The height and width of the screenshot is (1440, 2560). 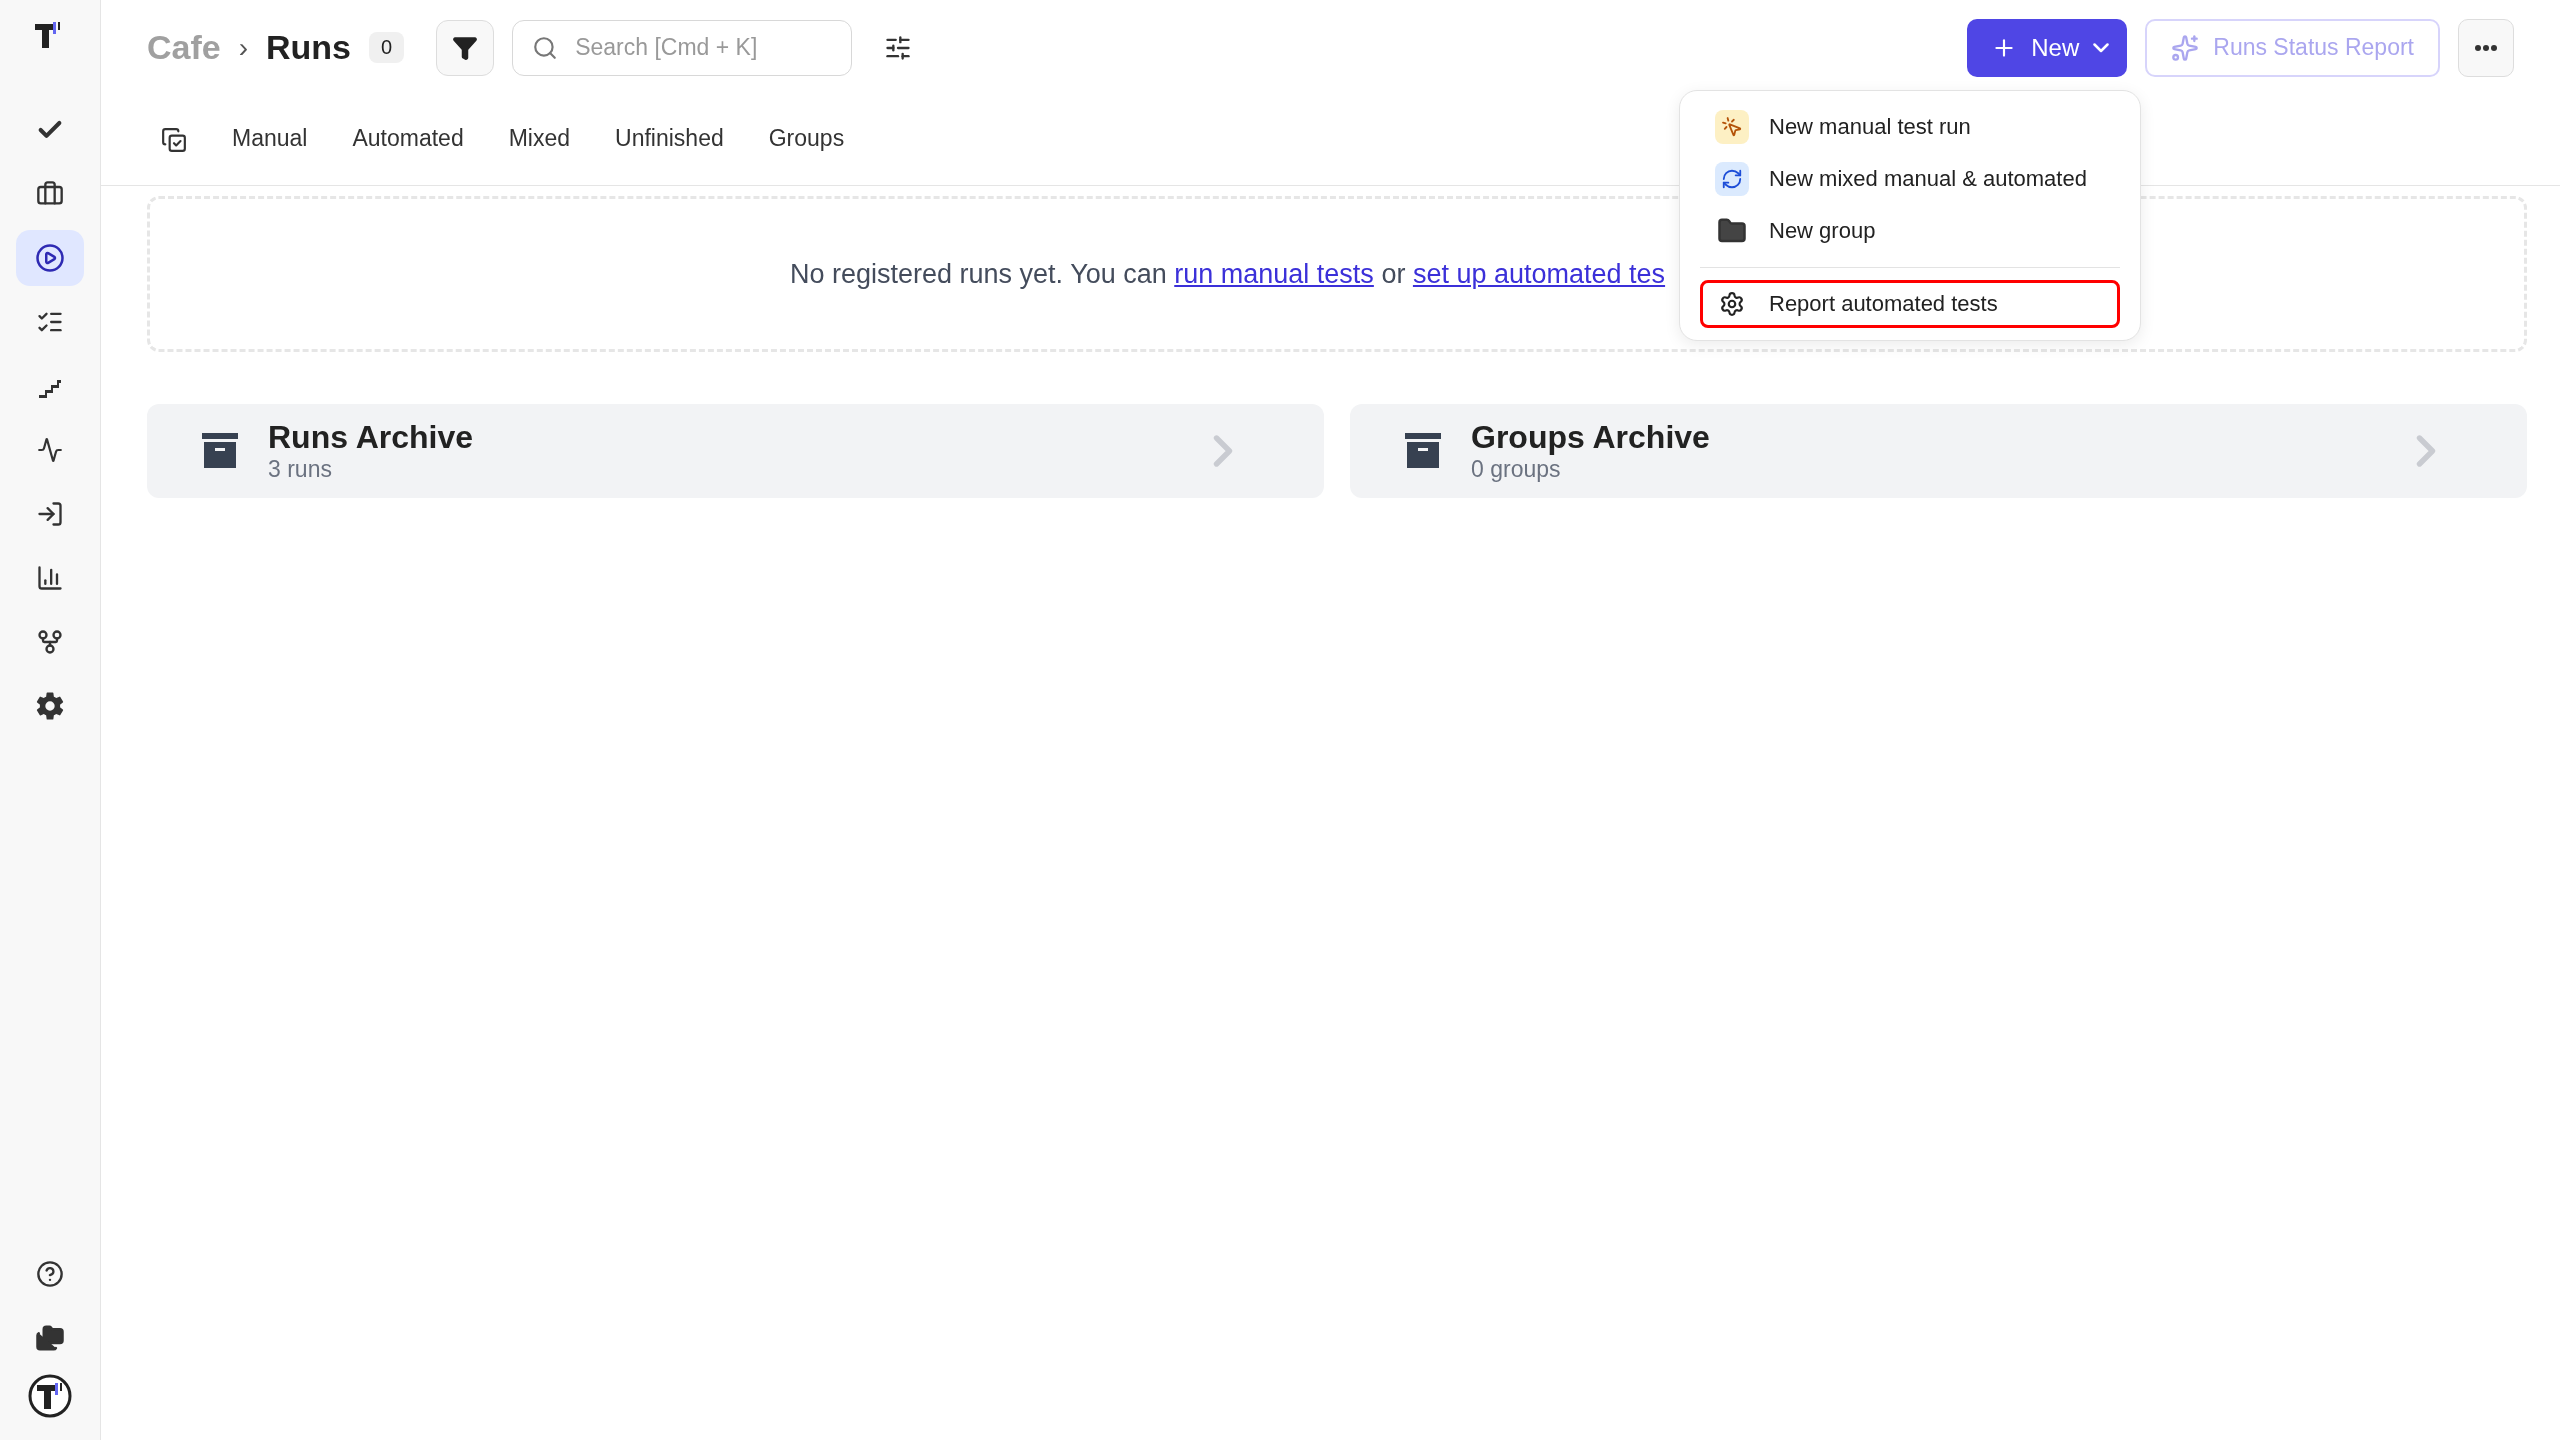 What do you see at coordinates (682, 47) in the screenshot?
I see `search-field: Search [Cmd + K]` at bounding box center [682, 47].